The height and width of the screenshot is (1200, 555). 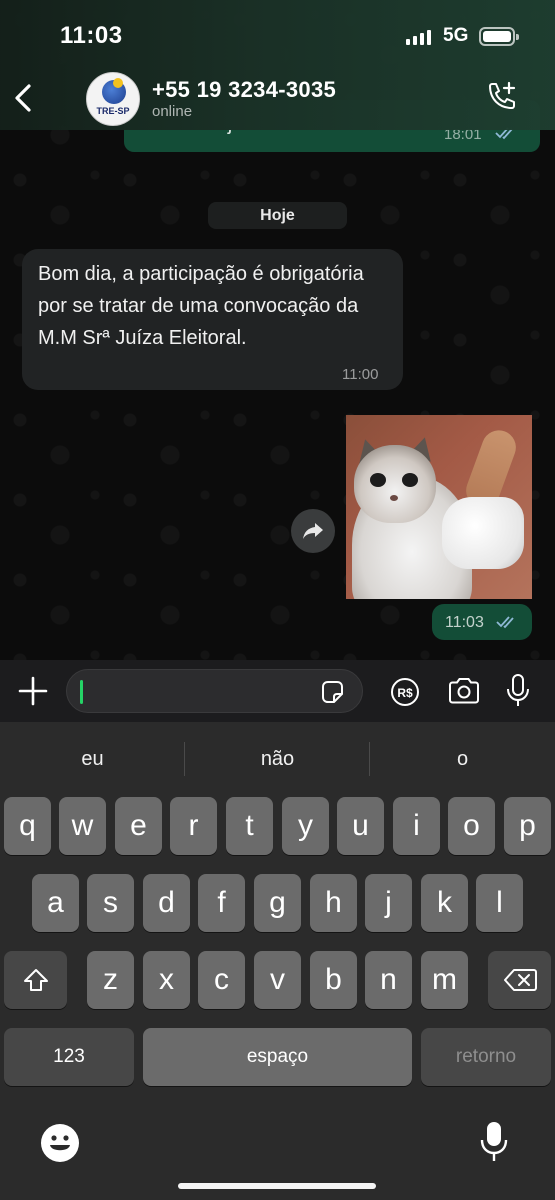 I want to click on back-button, so click(x=23, y=98).